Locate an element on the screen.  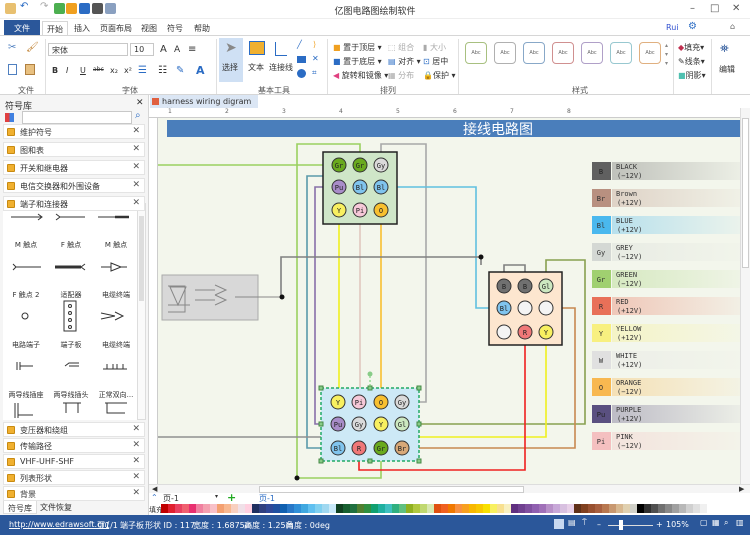
shape-item-label: 两导线插头 is located at coordinates (71, 395).